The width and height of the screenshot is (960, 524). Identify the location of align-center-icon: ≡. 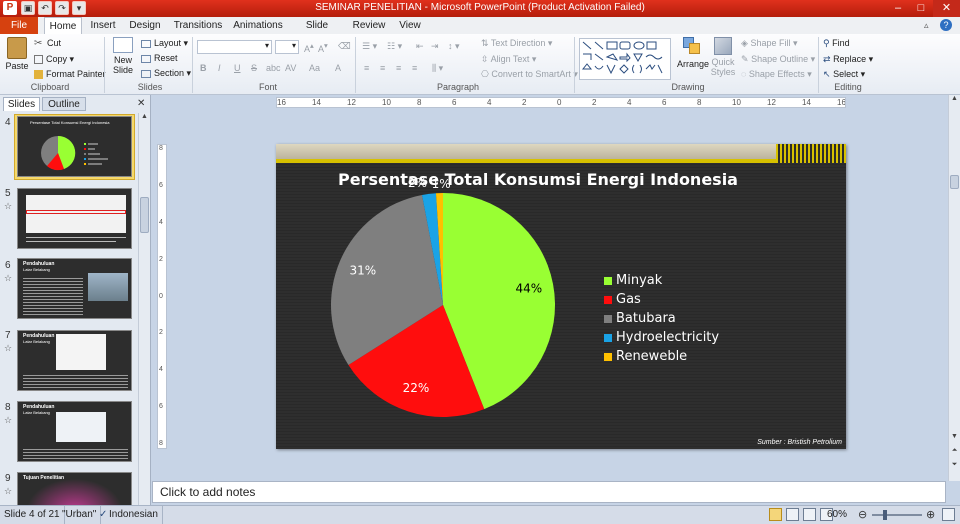
(382, 68).